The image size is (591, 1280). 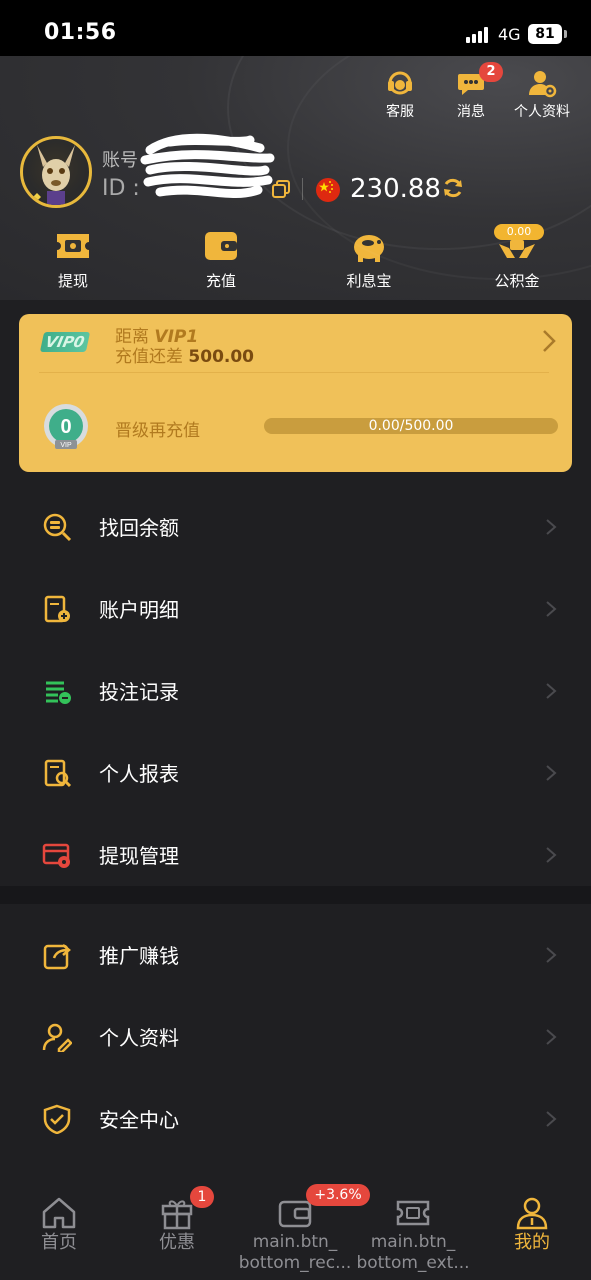 What do you see at coordinates (532, 1242) in the screenshot?
I see `tab-mine-label: 我的` at bounding box center [532, 1242].